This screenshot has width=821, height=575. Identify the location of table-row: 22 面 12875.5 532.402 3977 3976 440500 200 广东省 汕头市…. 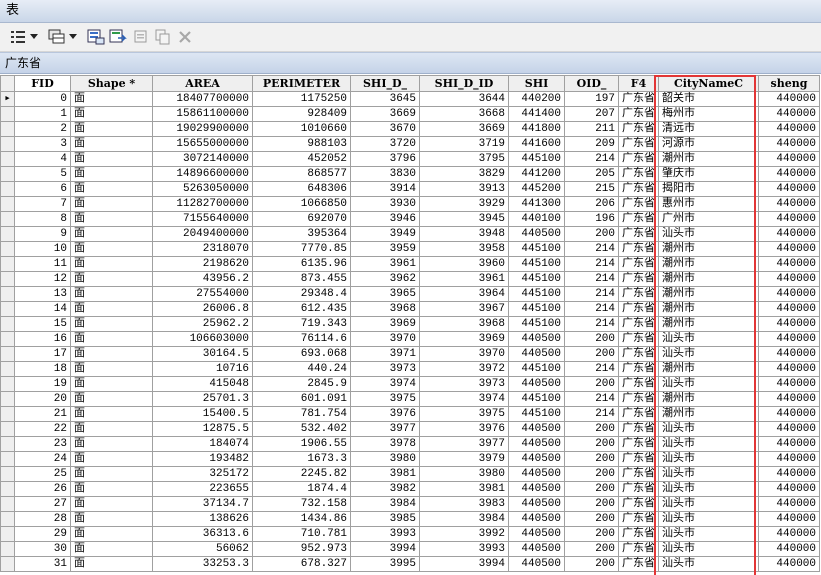
(410, 429).